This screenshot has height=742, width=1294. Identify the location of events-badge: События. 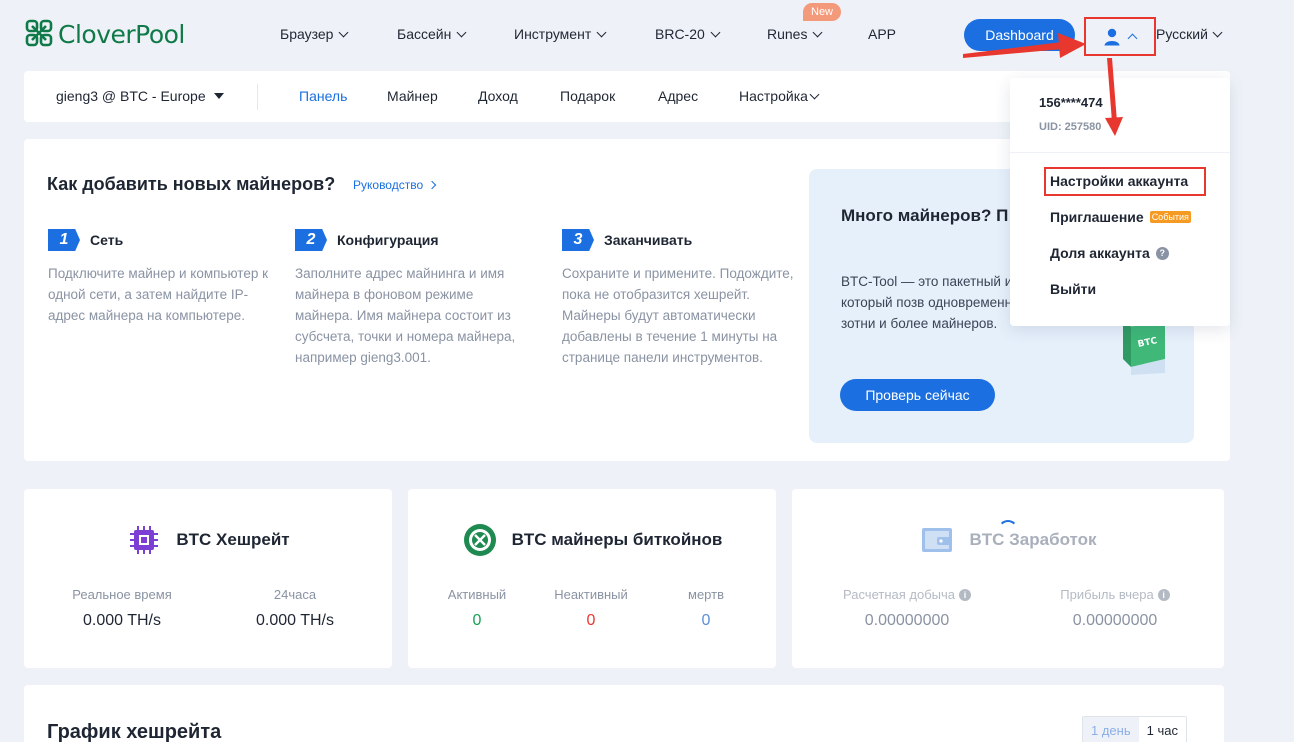
(1170, 217).